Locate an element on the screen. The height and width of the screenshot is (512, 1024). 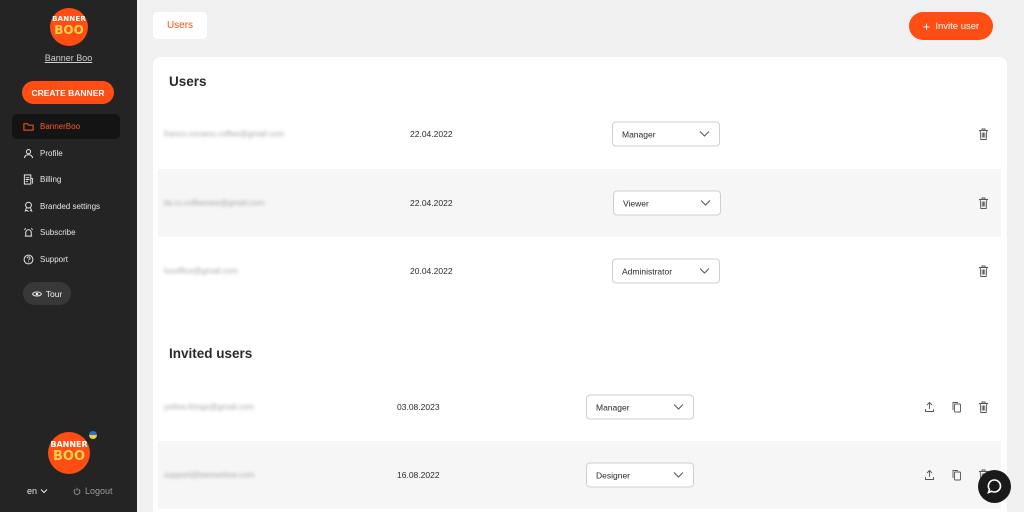
sidebar-item-bannerboo: BannerBoo is located at coordinates (66, 126).